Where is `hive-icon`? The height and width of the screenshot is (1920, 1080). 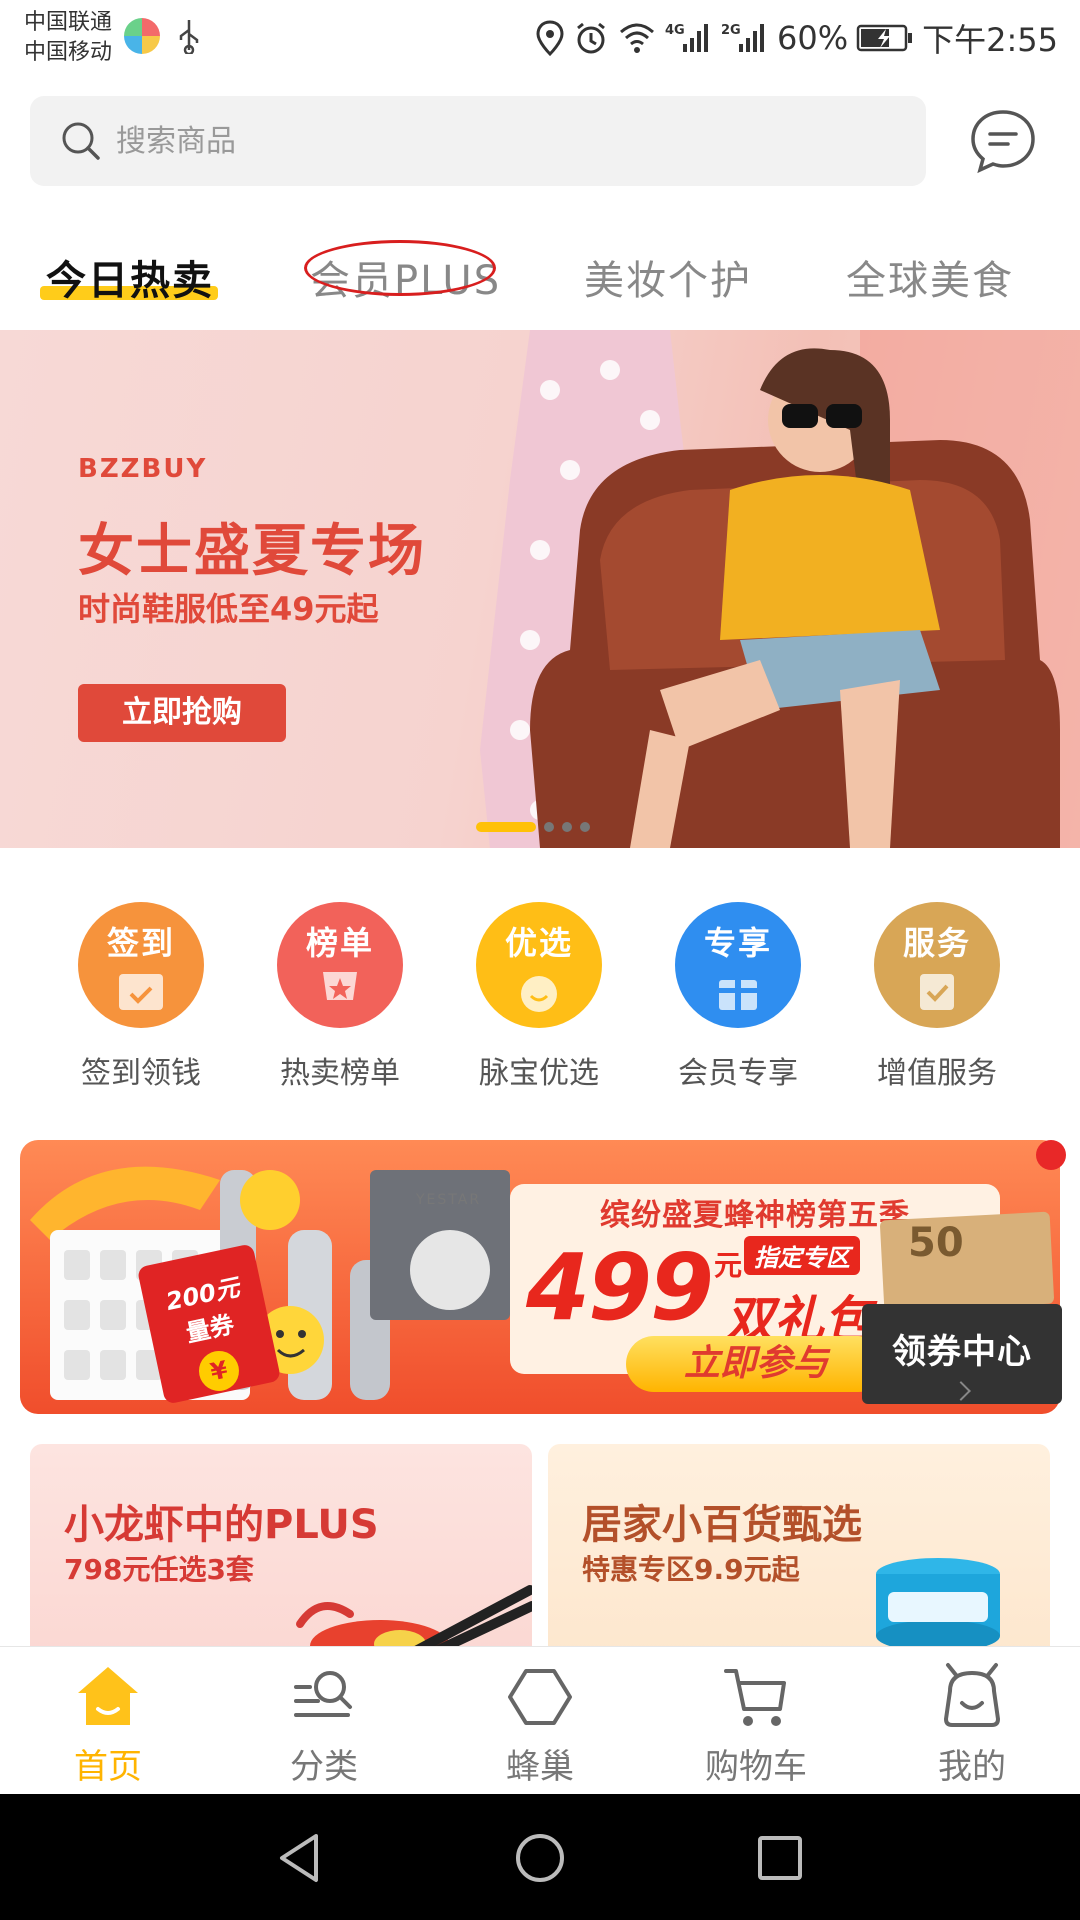 hive-icon is located at coordinates (540, 1697).